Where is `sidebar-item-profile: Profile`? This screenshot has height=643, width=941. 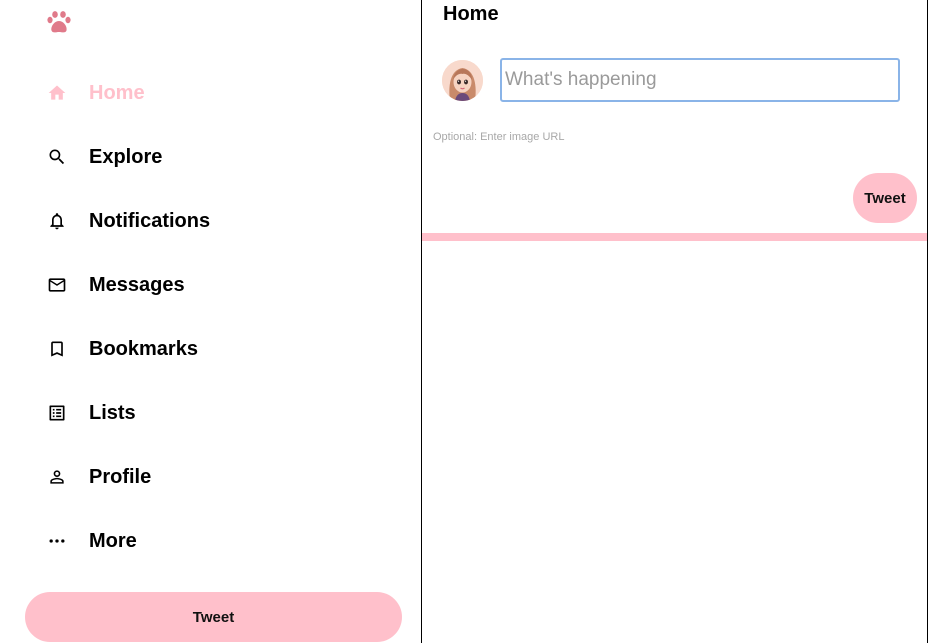 sidebar-item-profile: Profile is located at coordinates (98, 477).